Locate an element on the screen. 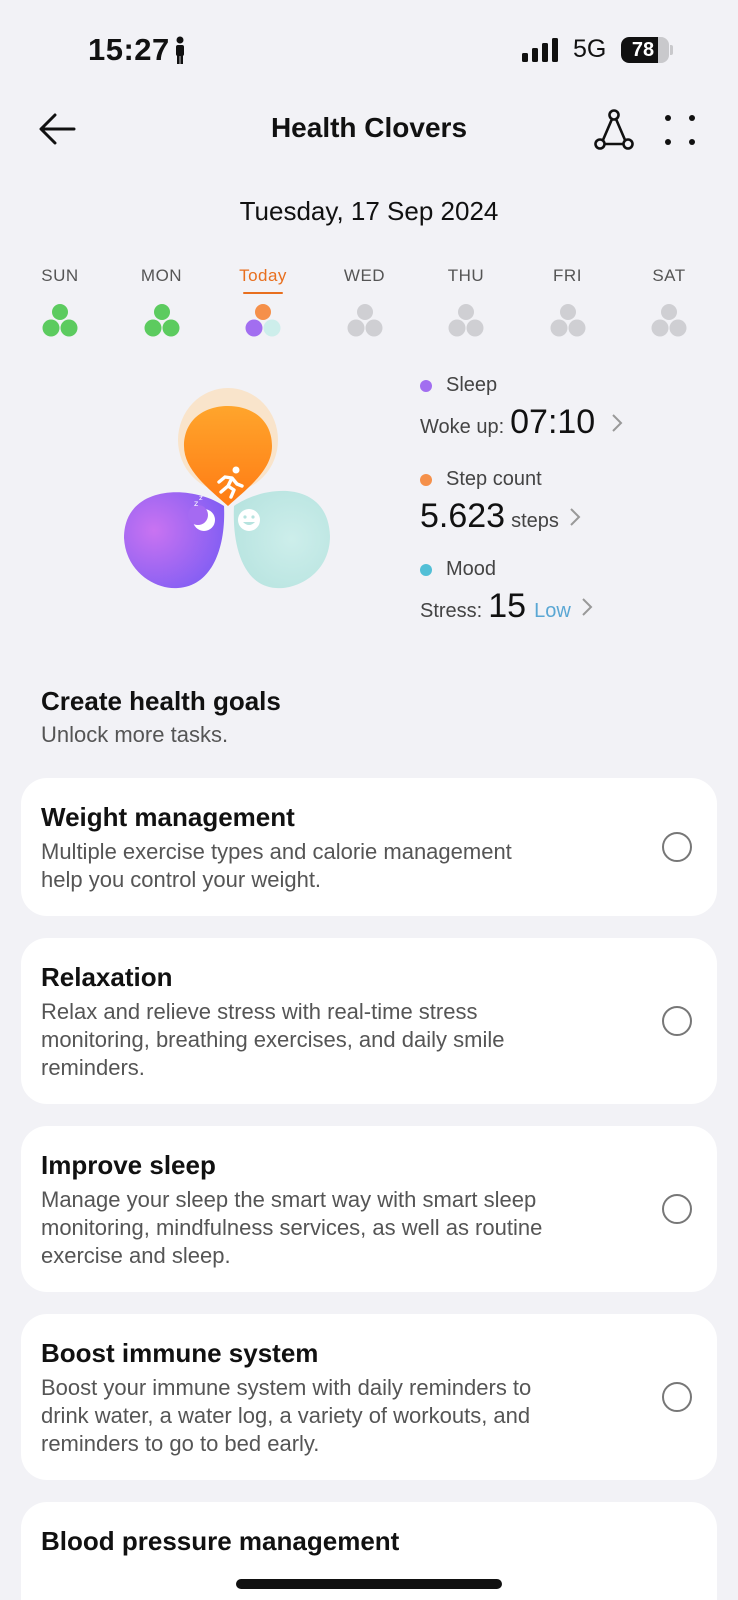  goal-title: Boost immune system is located at coordinates (180, 1353).